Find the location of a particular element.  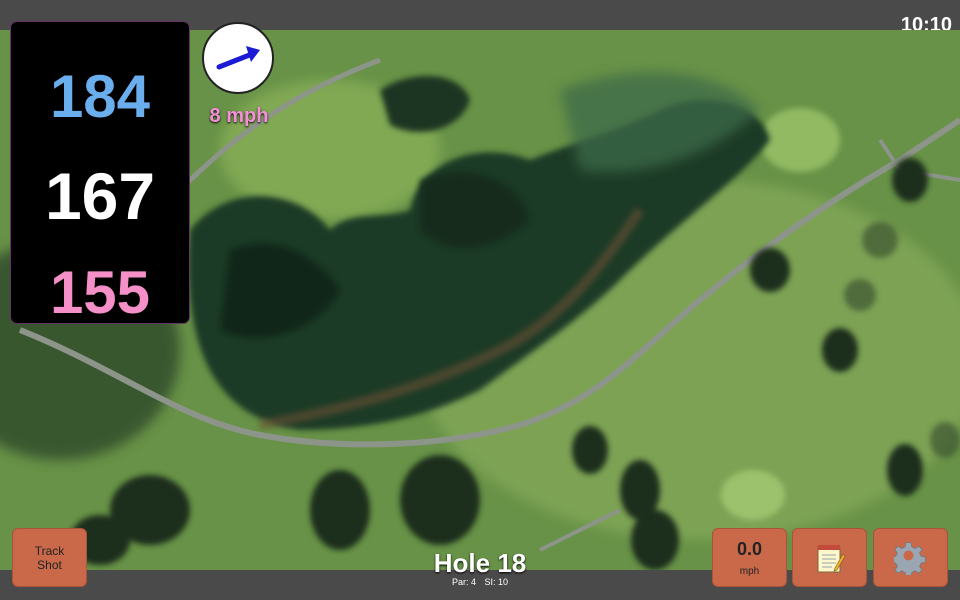

notepad-icon is located at coordinates (831, 558).